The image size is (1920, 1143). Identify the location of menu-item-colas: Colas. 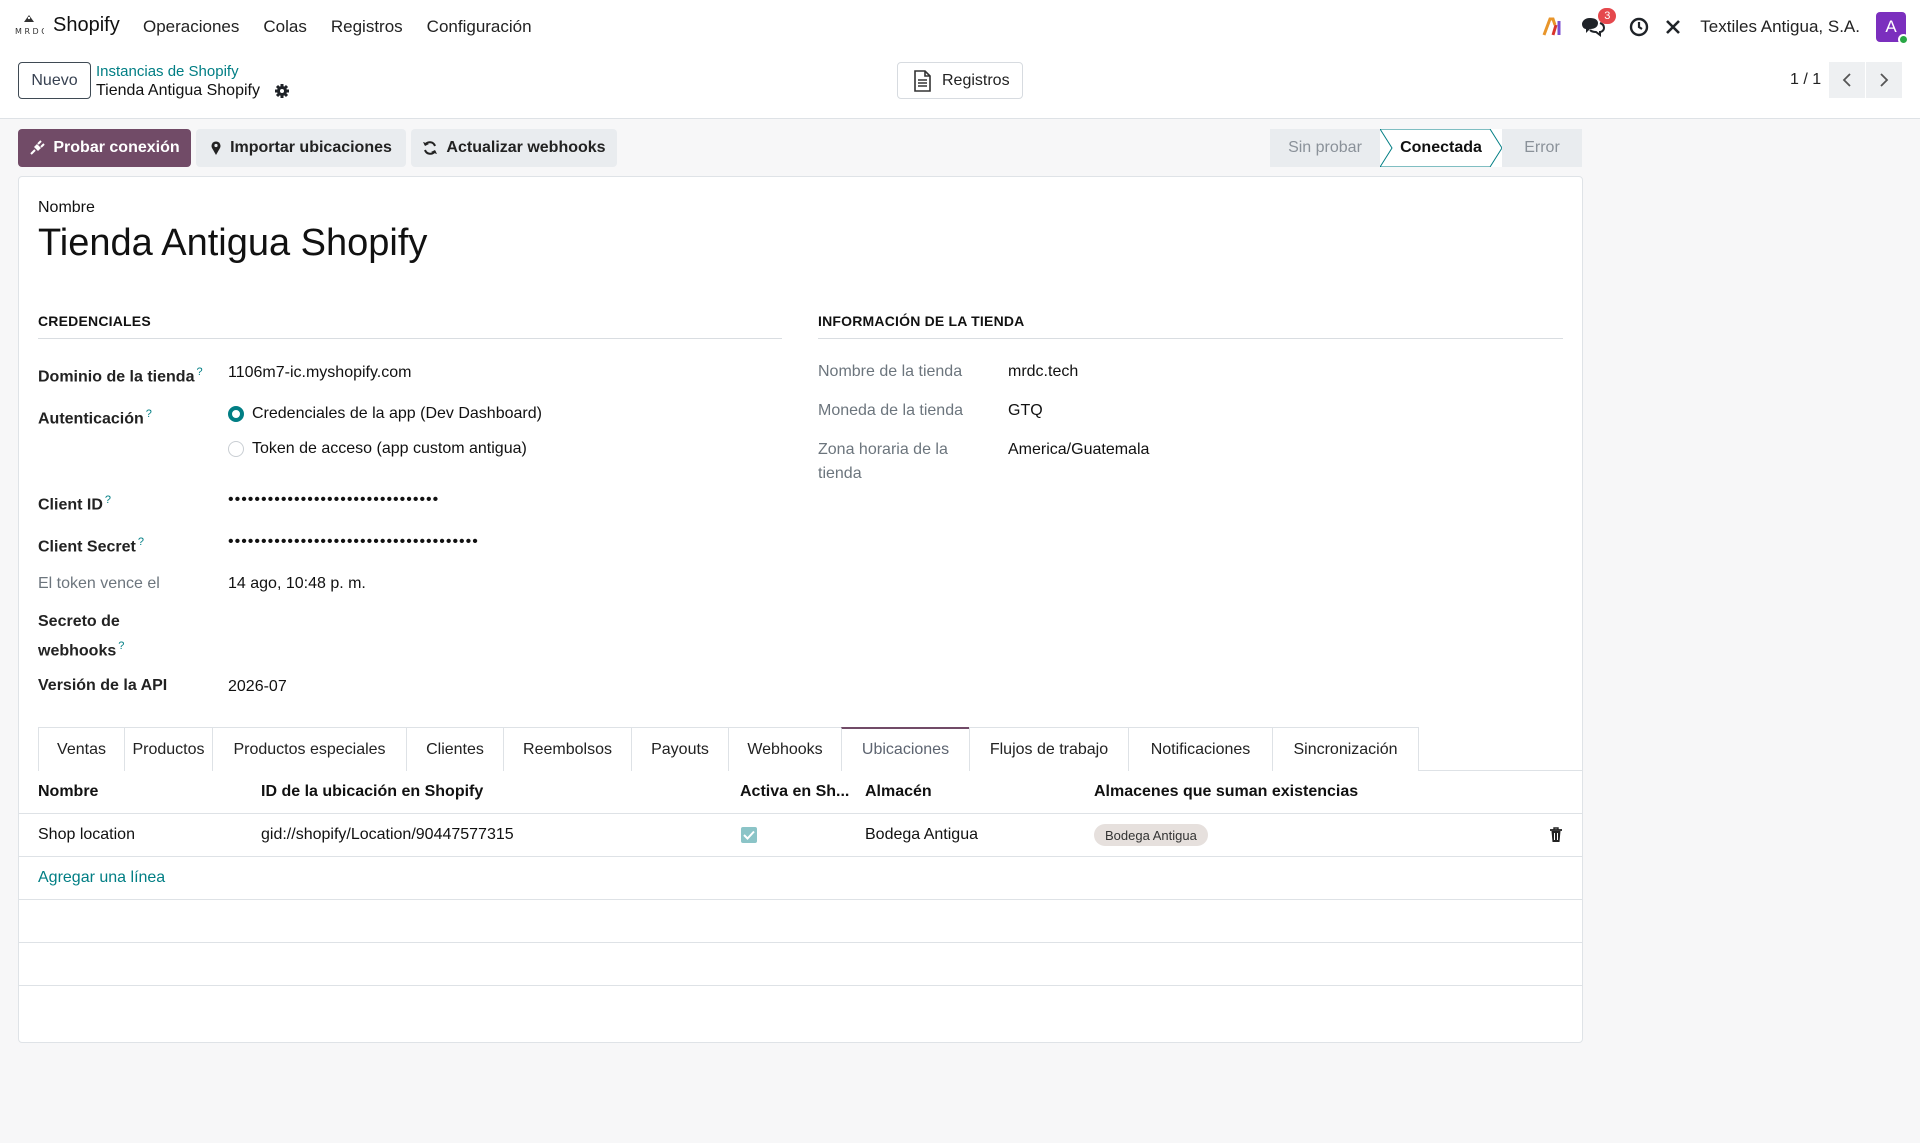
(284, 27).